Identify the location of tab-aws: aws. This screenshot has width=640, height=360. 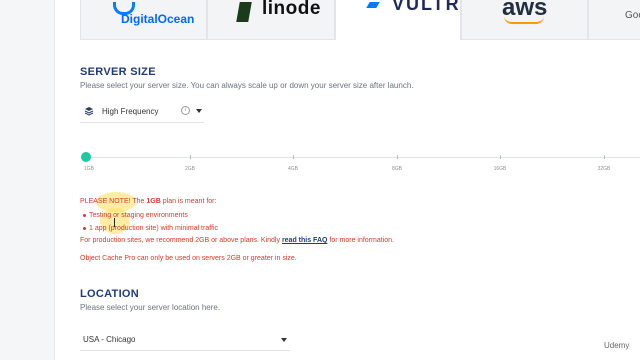
(524, 20).